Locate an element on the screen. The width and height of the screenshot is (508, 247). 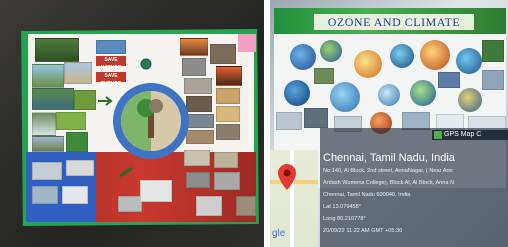
gps-datetime: 20/09/22 11:22 AM GMT +05:30 is located at coordinates (363, 231).